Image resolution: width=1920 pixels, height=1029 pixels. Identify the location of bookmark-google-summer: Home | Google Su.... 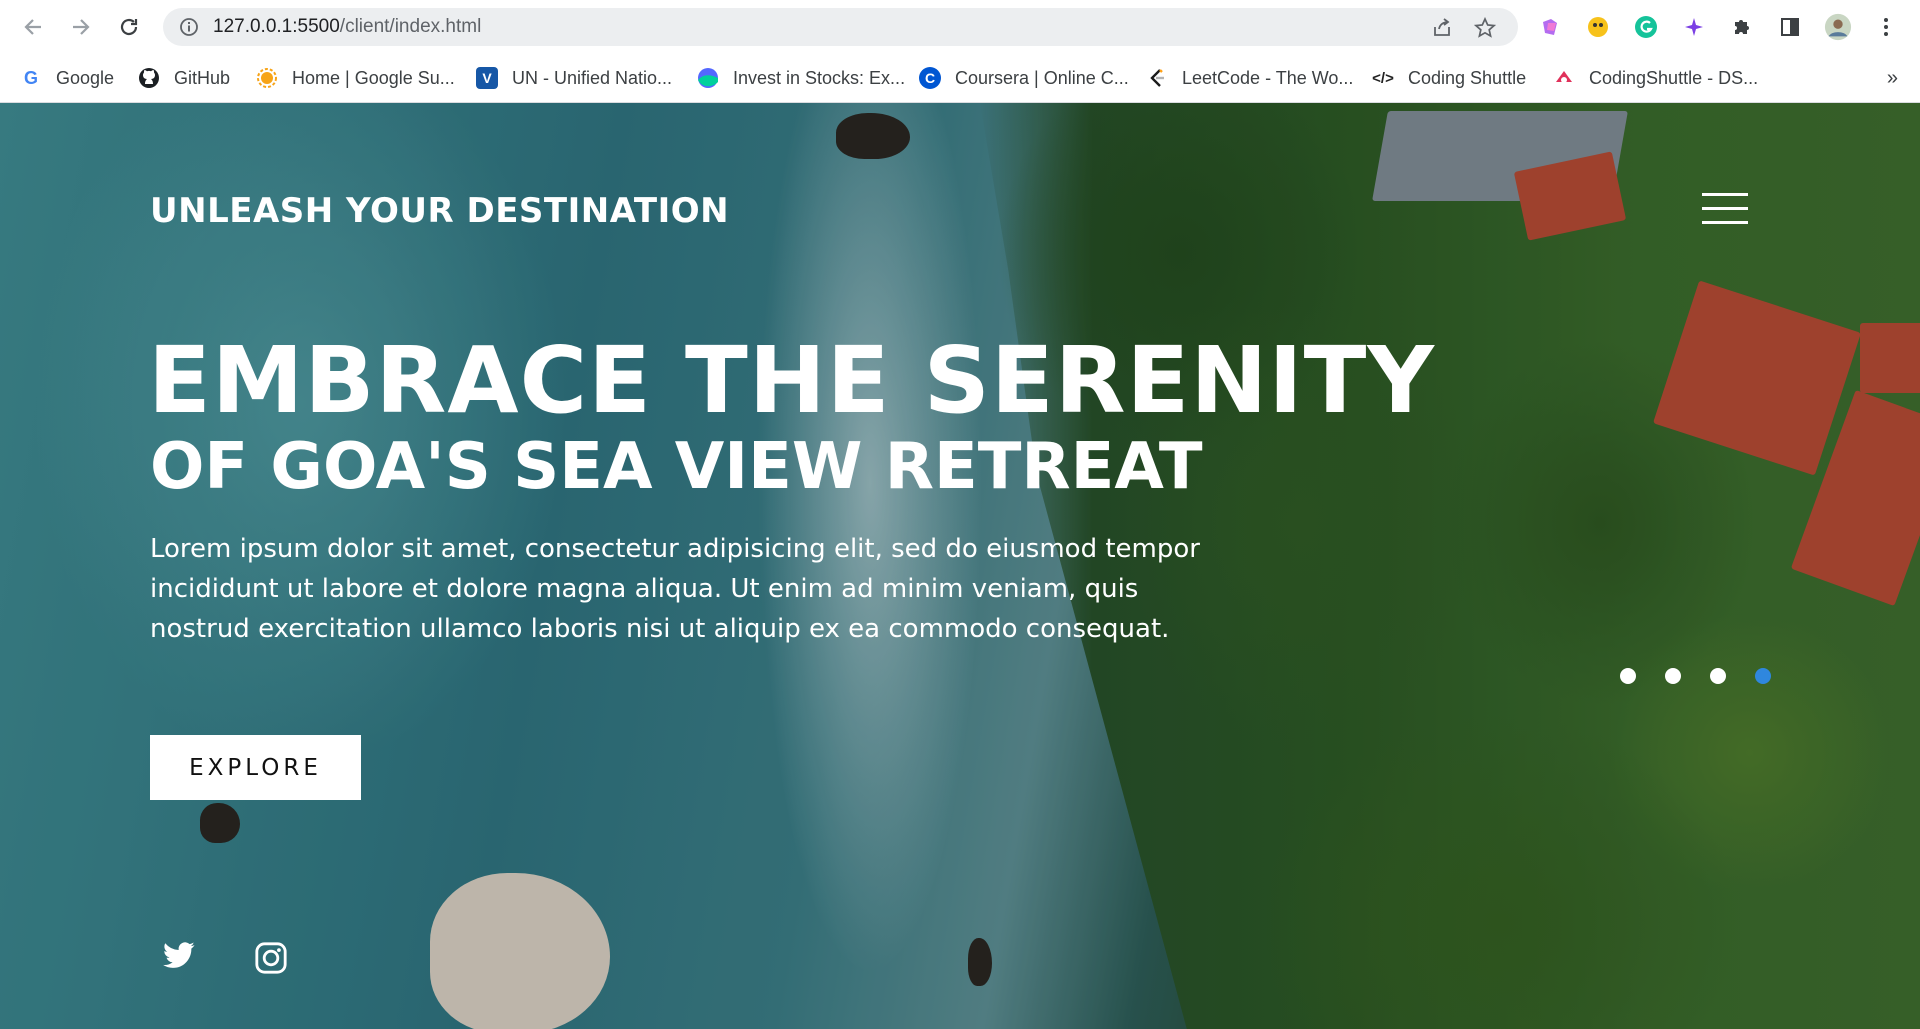
(355, 78).